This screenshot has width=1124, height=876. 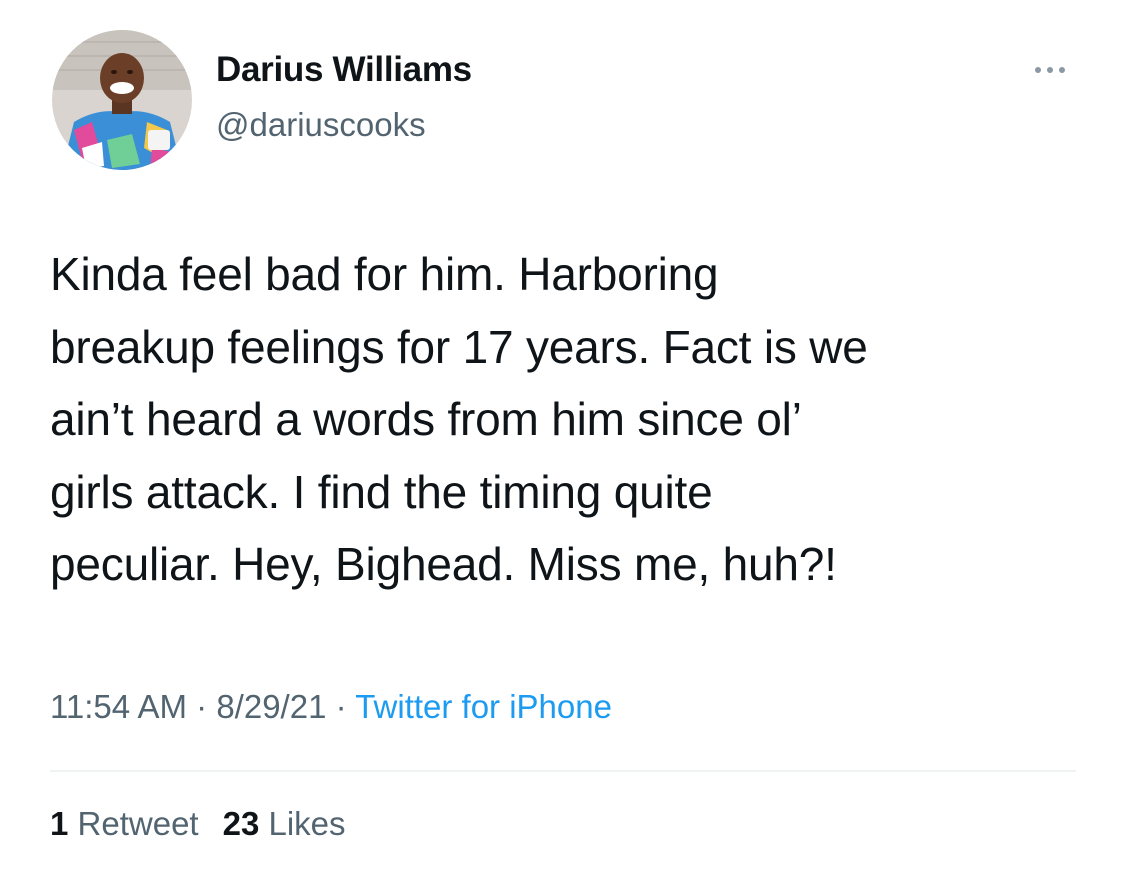 What do you see at coordinates (563, 771) in the screenshot?
I see `divider` at bounding box center [563, 771].